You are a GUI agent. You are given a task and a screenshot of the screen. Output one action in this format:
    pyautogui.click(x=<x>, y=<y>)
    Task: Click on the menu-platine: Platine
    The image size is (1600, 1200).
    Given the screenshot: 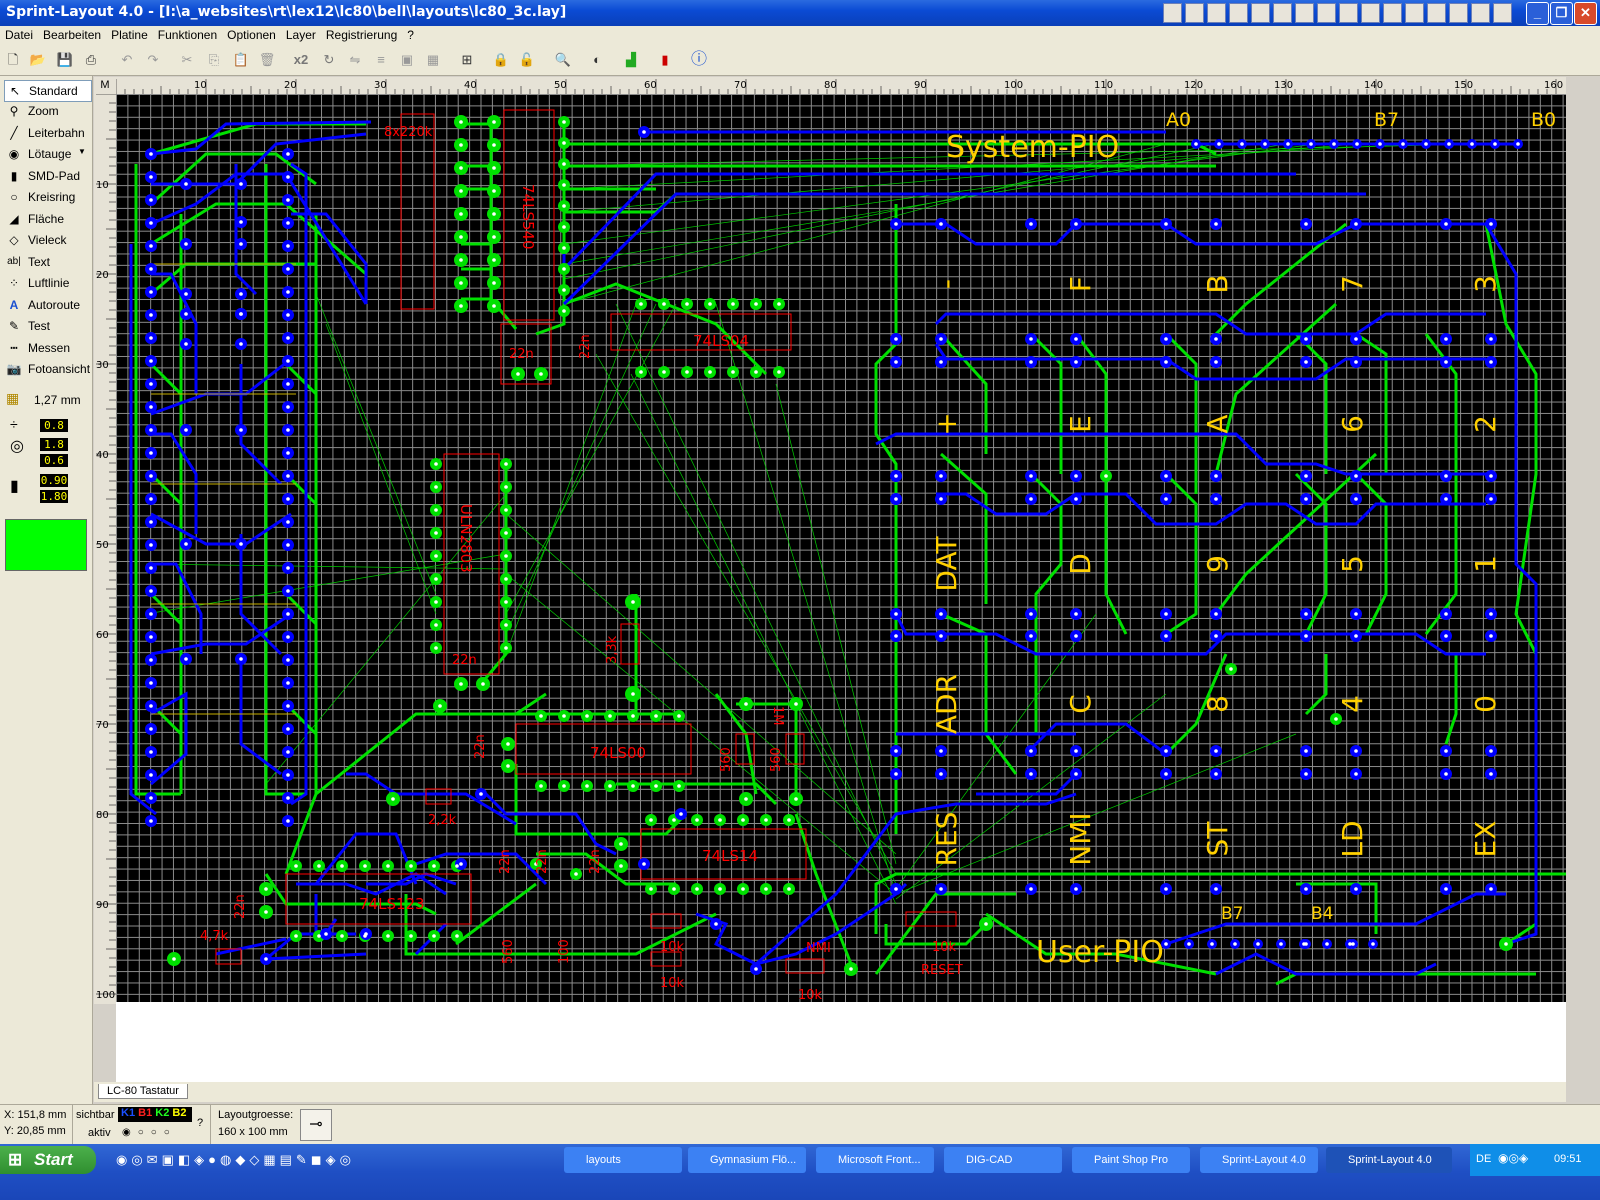 What is the action you would take?
    pyautogui.click(x=129, y=34)
    